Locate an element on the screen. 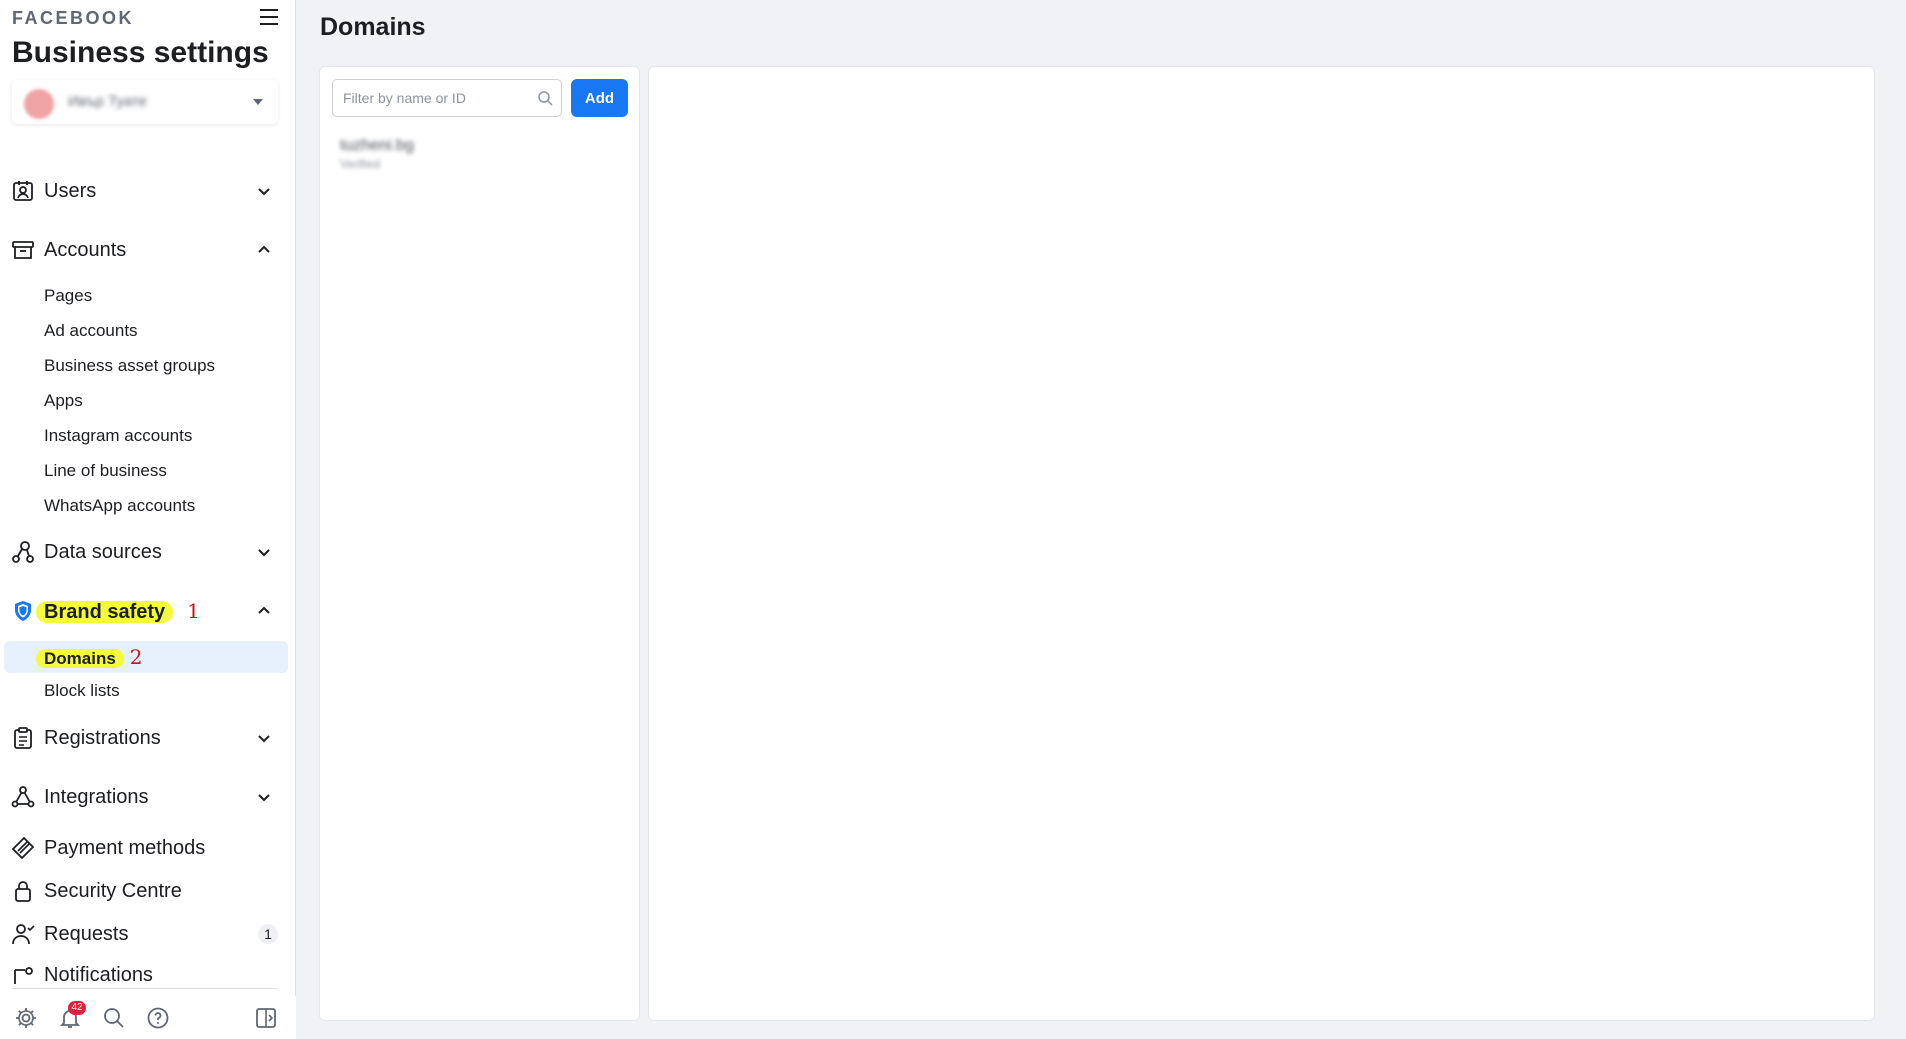  shield-icon is located at coordinates (23, 611).